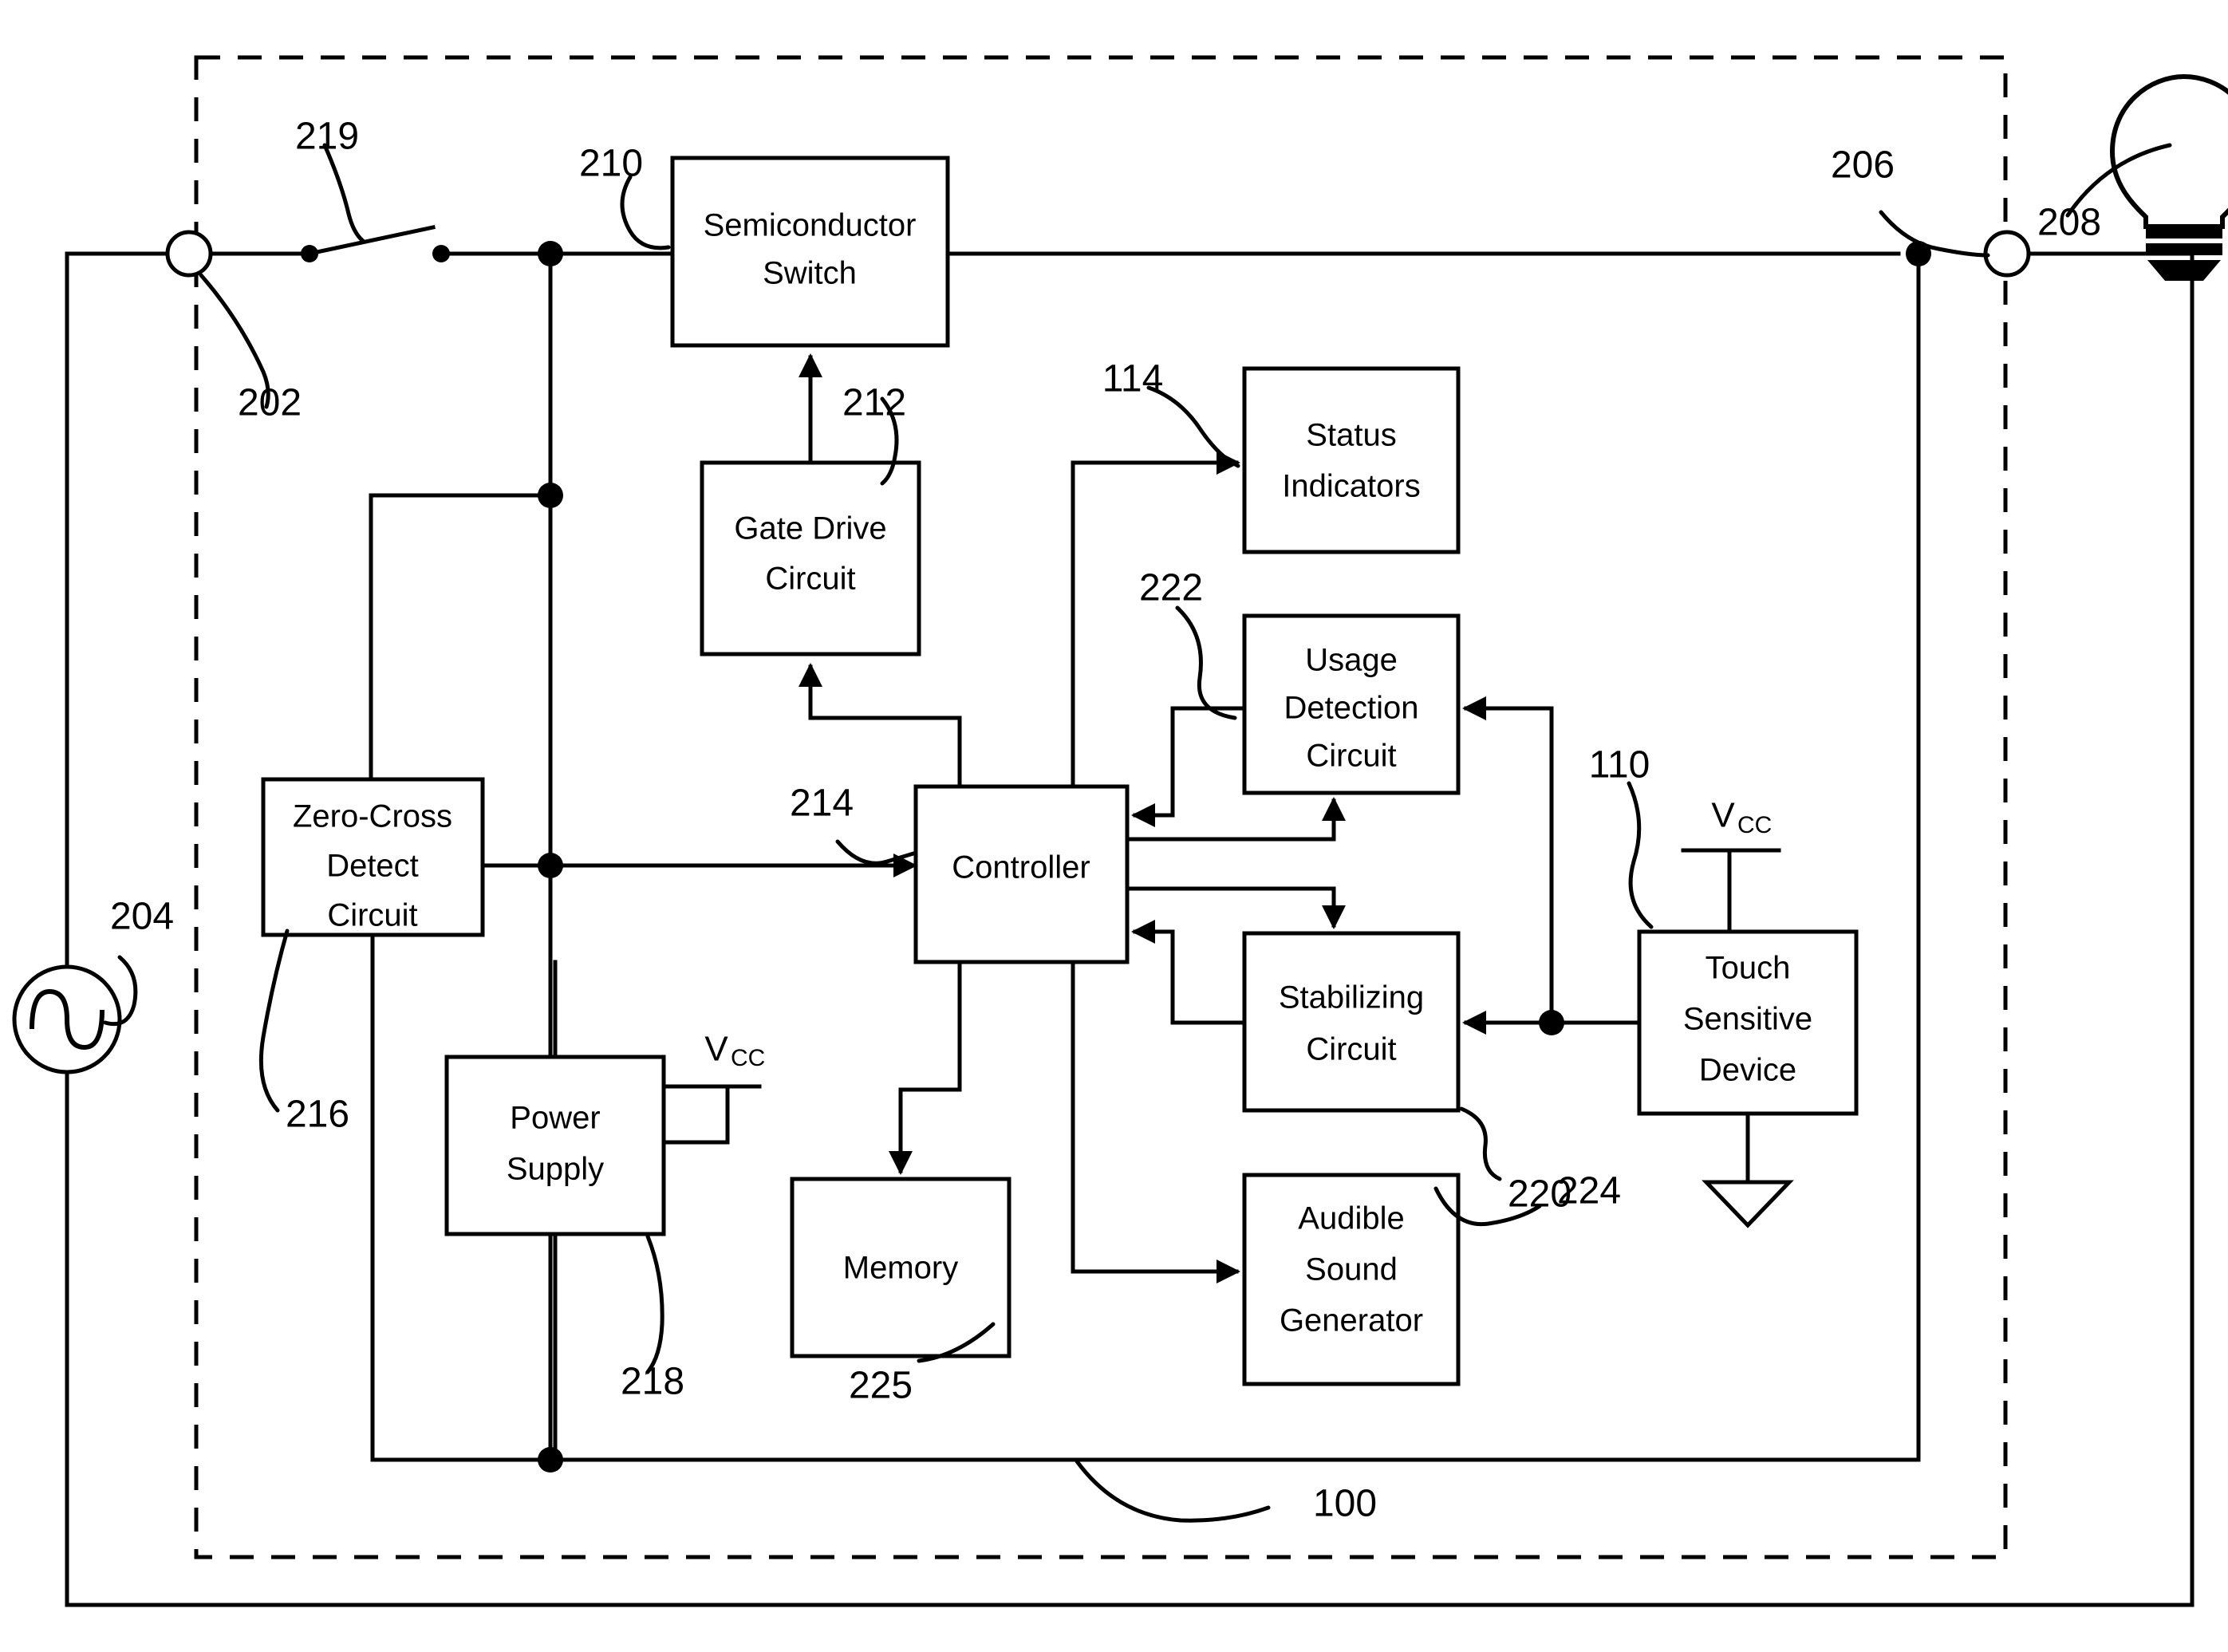  I want to click on usage-detection-line1: Usage, so click(1351, 660).